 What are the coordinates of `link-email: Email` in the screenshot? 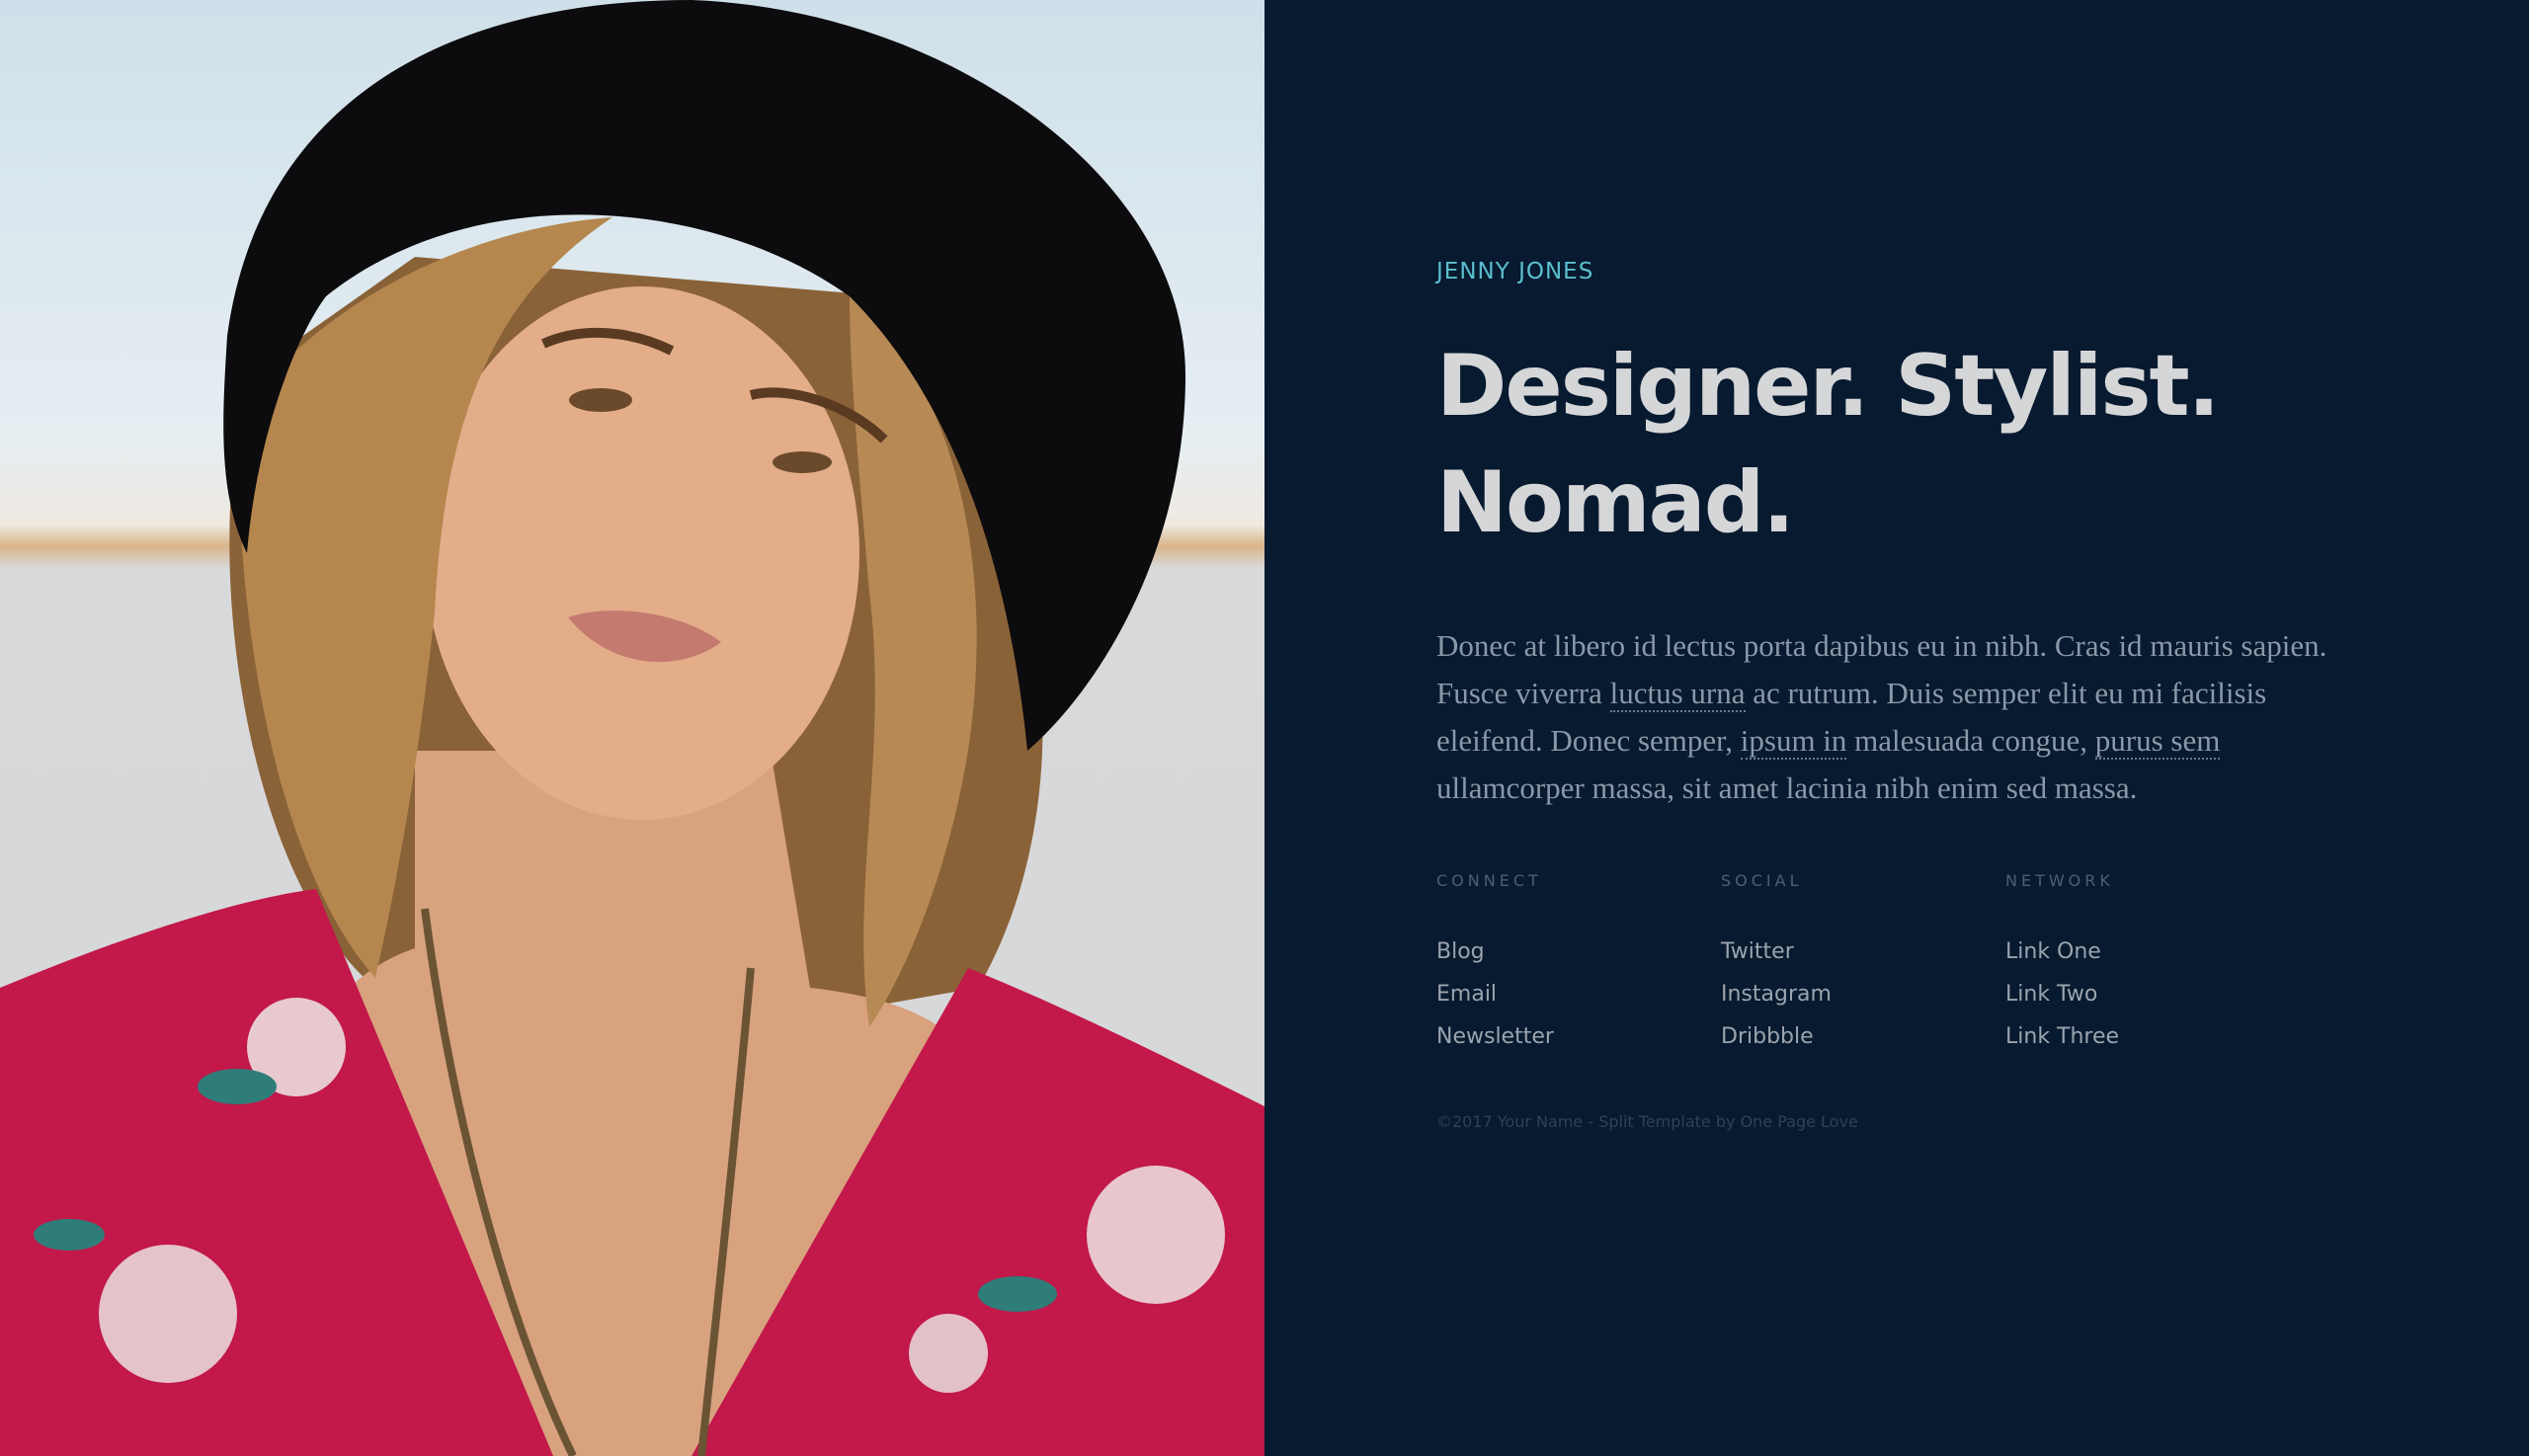 It's located at (1466, 994).